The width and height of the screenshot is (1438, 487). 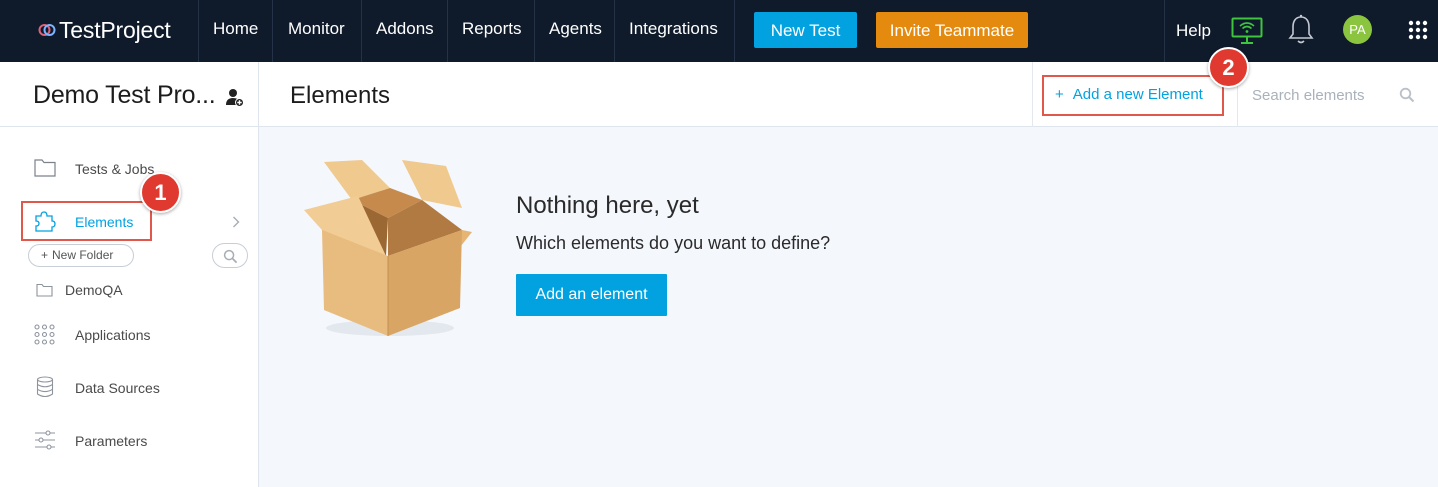 I want to click on nav-agents: Agents, so click(x=575, y=31).